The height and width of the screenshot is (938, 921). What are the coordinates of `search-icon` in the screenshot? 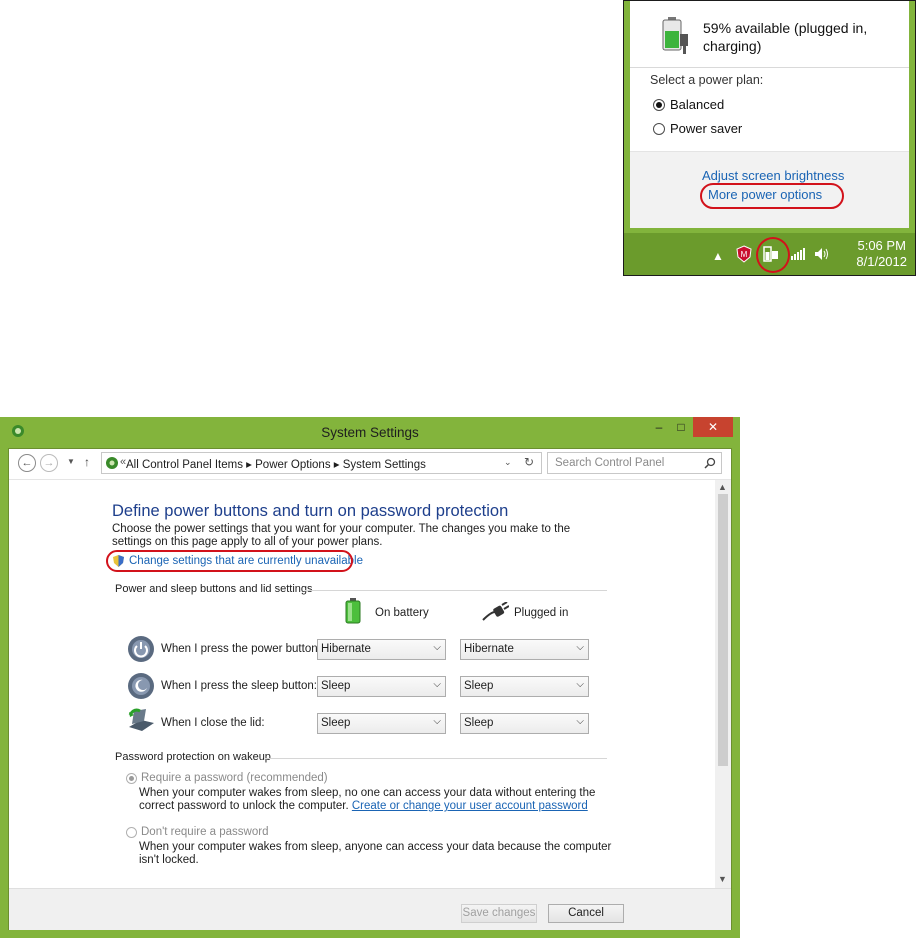 It's located at (710, 463).